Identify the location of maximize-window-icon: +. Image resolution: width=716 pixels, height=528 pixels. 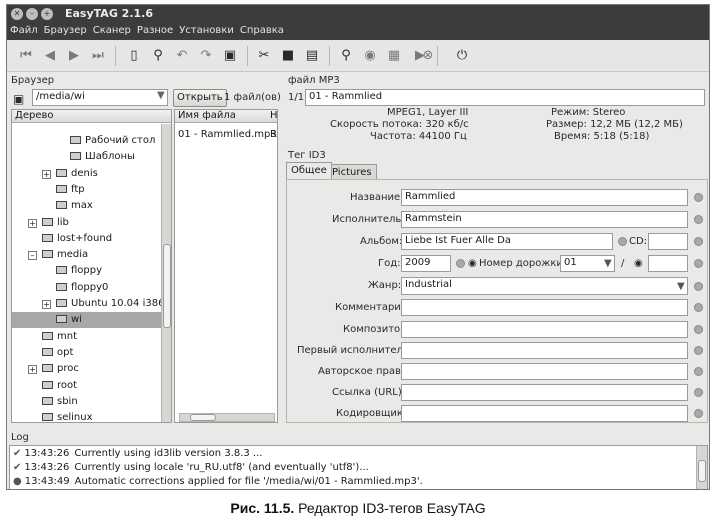
(47, 14).